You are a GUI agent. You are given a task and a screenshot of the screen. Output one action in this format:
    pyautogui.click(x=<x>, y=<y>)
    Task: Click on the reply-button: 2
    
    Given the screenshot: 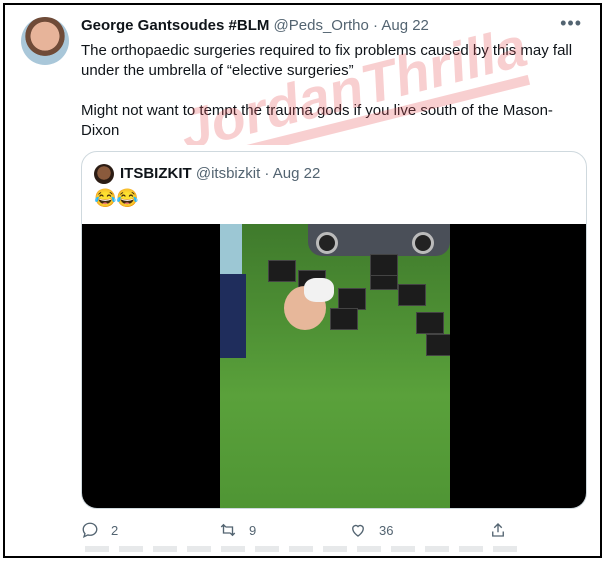 What is the action you would take?
    pyautogui.click(x=99, y=530)
    